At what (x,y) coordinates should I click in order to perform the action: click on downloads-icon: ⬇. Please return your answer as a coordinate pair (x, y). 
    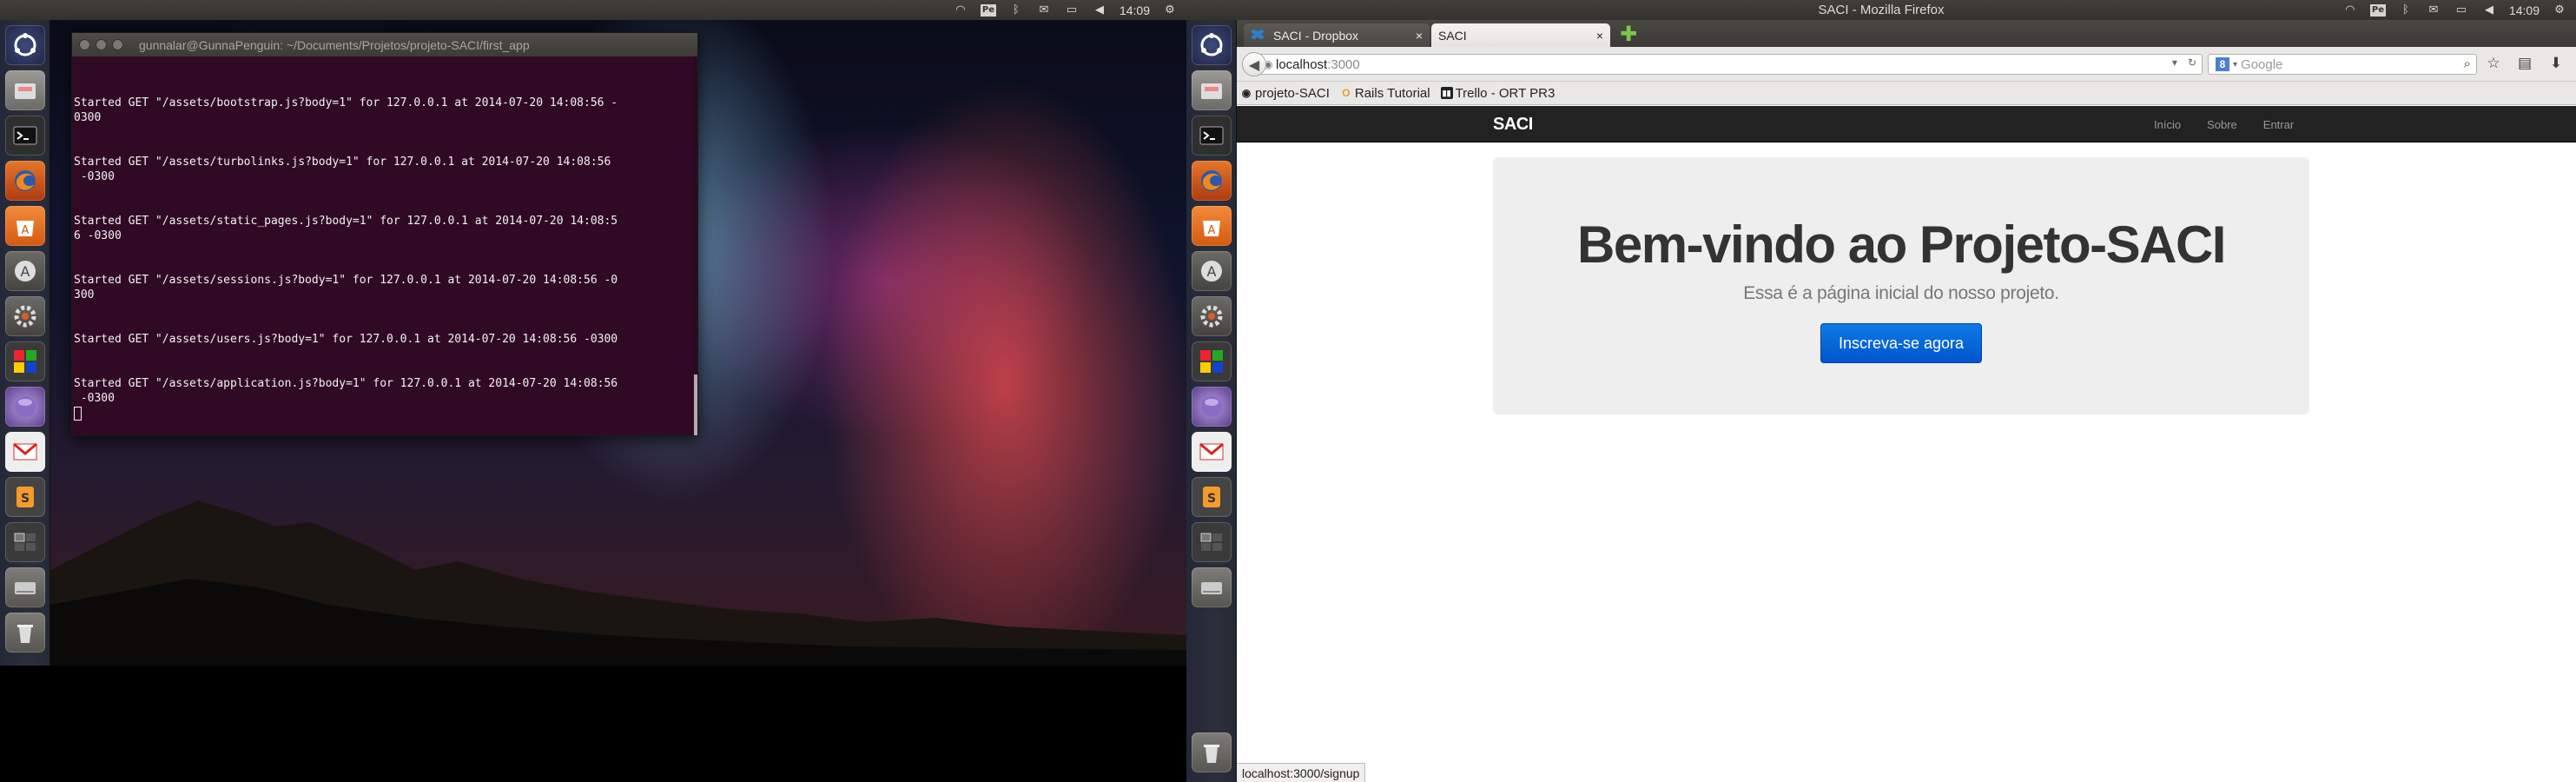
    Looking at the image, I should click on (2556, 63).